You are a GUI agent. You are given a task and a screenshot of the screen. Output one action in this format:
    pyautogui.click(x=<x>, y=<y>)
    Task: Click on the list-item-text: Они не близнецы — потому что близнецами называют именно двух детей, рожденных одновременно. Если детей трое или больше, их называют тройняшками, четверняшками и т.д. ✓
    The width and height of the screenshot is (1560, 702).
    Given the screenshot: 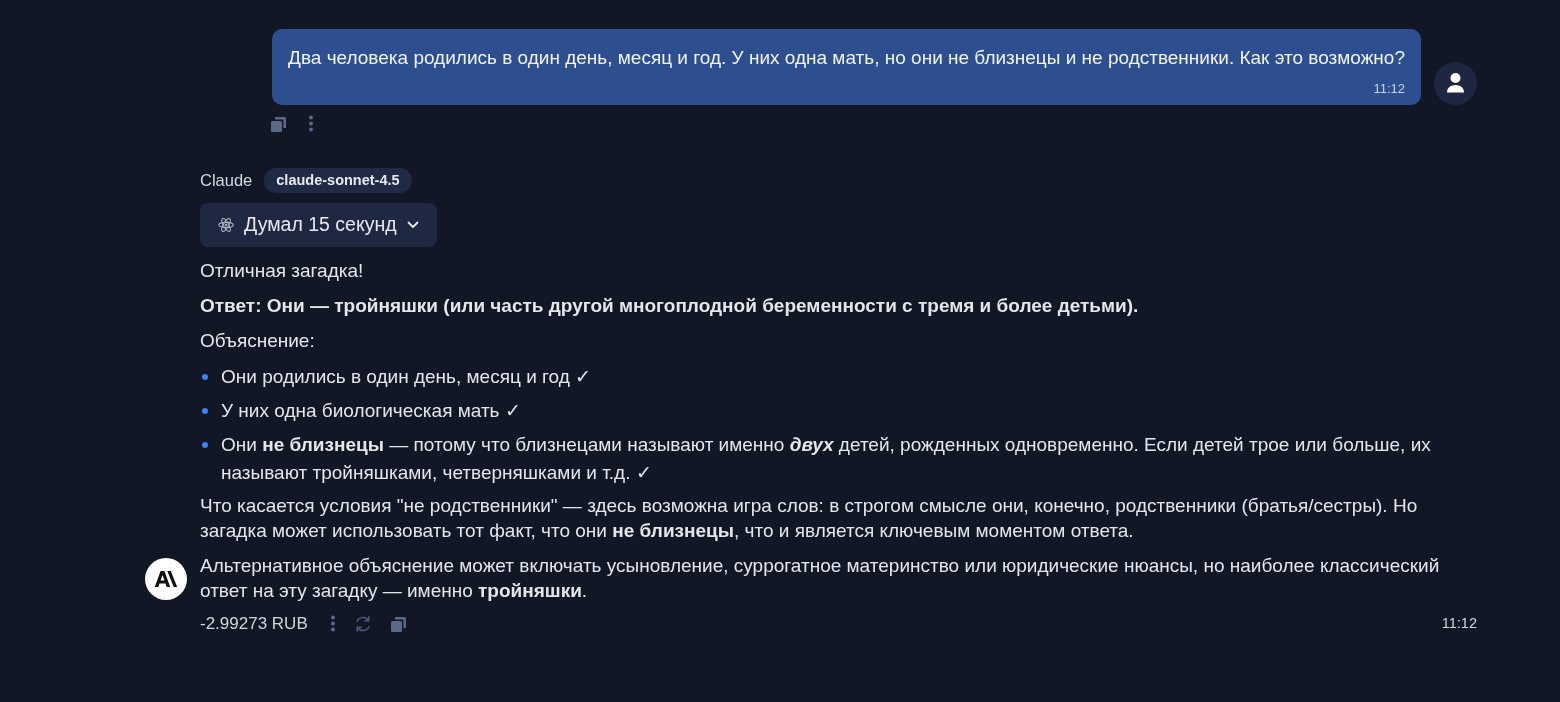 What is the action you would take?
    pyautogui.click(x=826, y=459)
    